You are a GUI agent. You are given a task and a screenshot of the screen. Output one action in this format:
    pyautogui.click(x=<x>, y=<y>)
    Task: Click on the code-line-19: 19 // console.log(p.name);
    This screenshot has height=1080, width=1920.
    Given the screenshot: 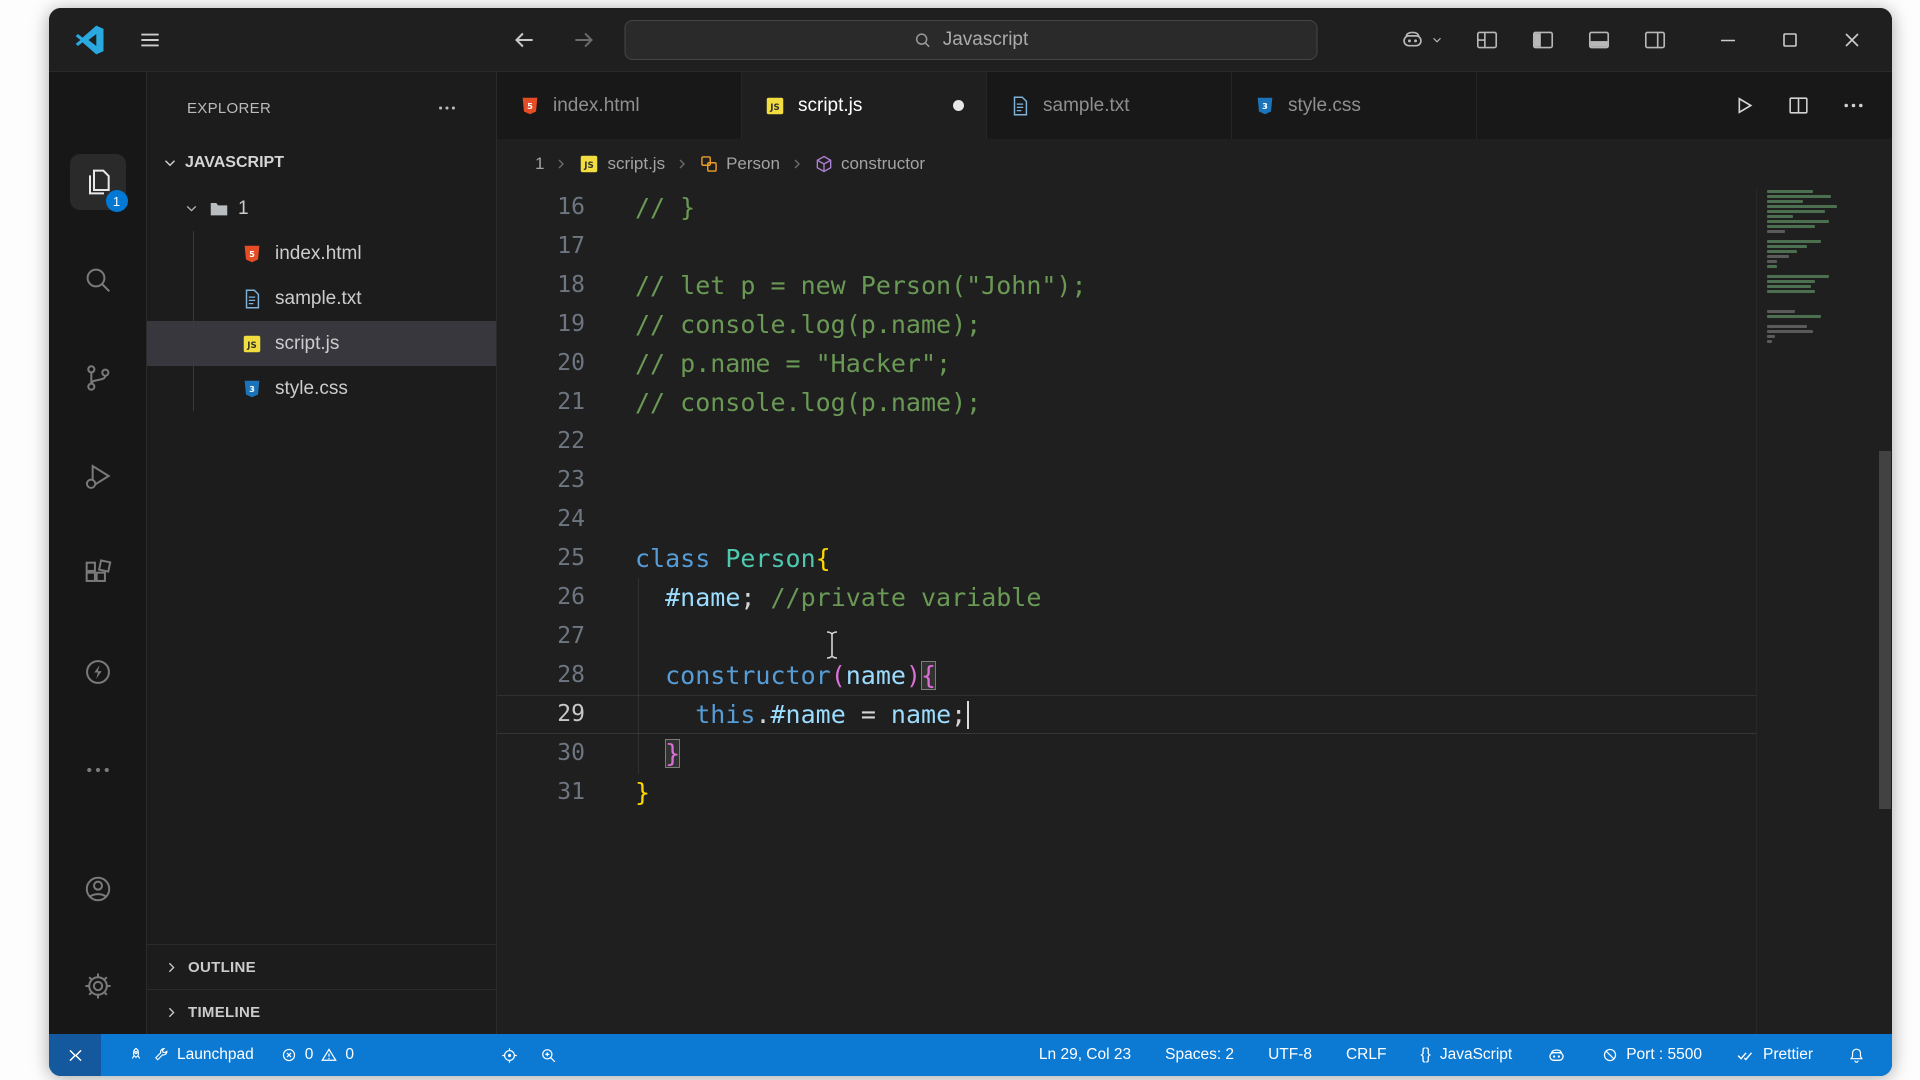 What is the action you would take?
    pyautogui.click(x=1126, y=324)
    